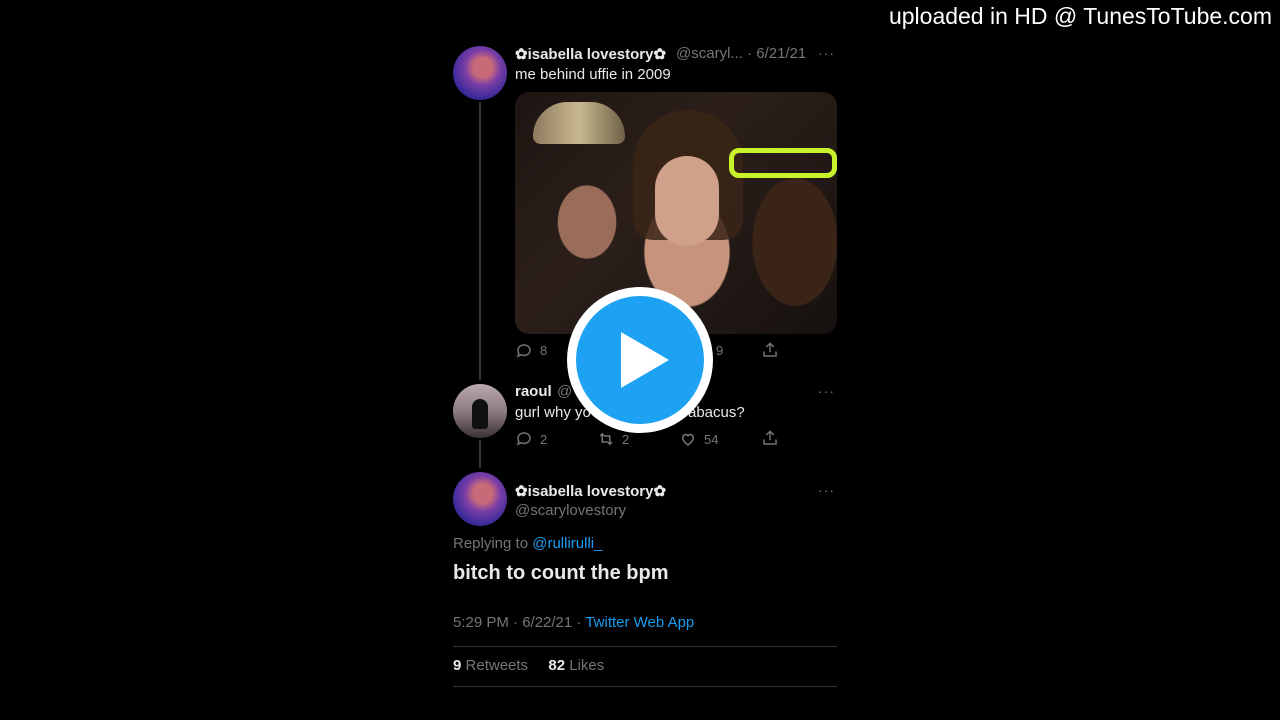 The height and width of the screenshot is (720, 1280). Describe the element at coordinates (783, 163) in the screenshot. I see `photo-glasses` at that location.